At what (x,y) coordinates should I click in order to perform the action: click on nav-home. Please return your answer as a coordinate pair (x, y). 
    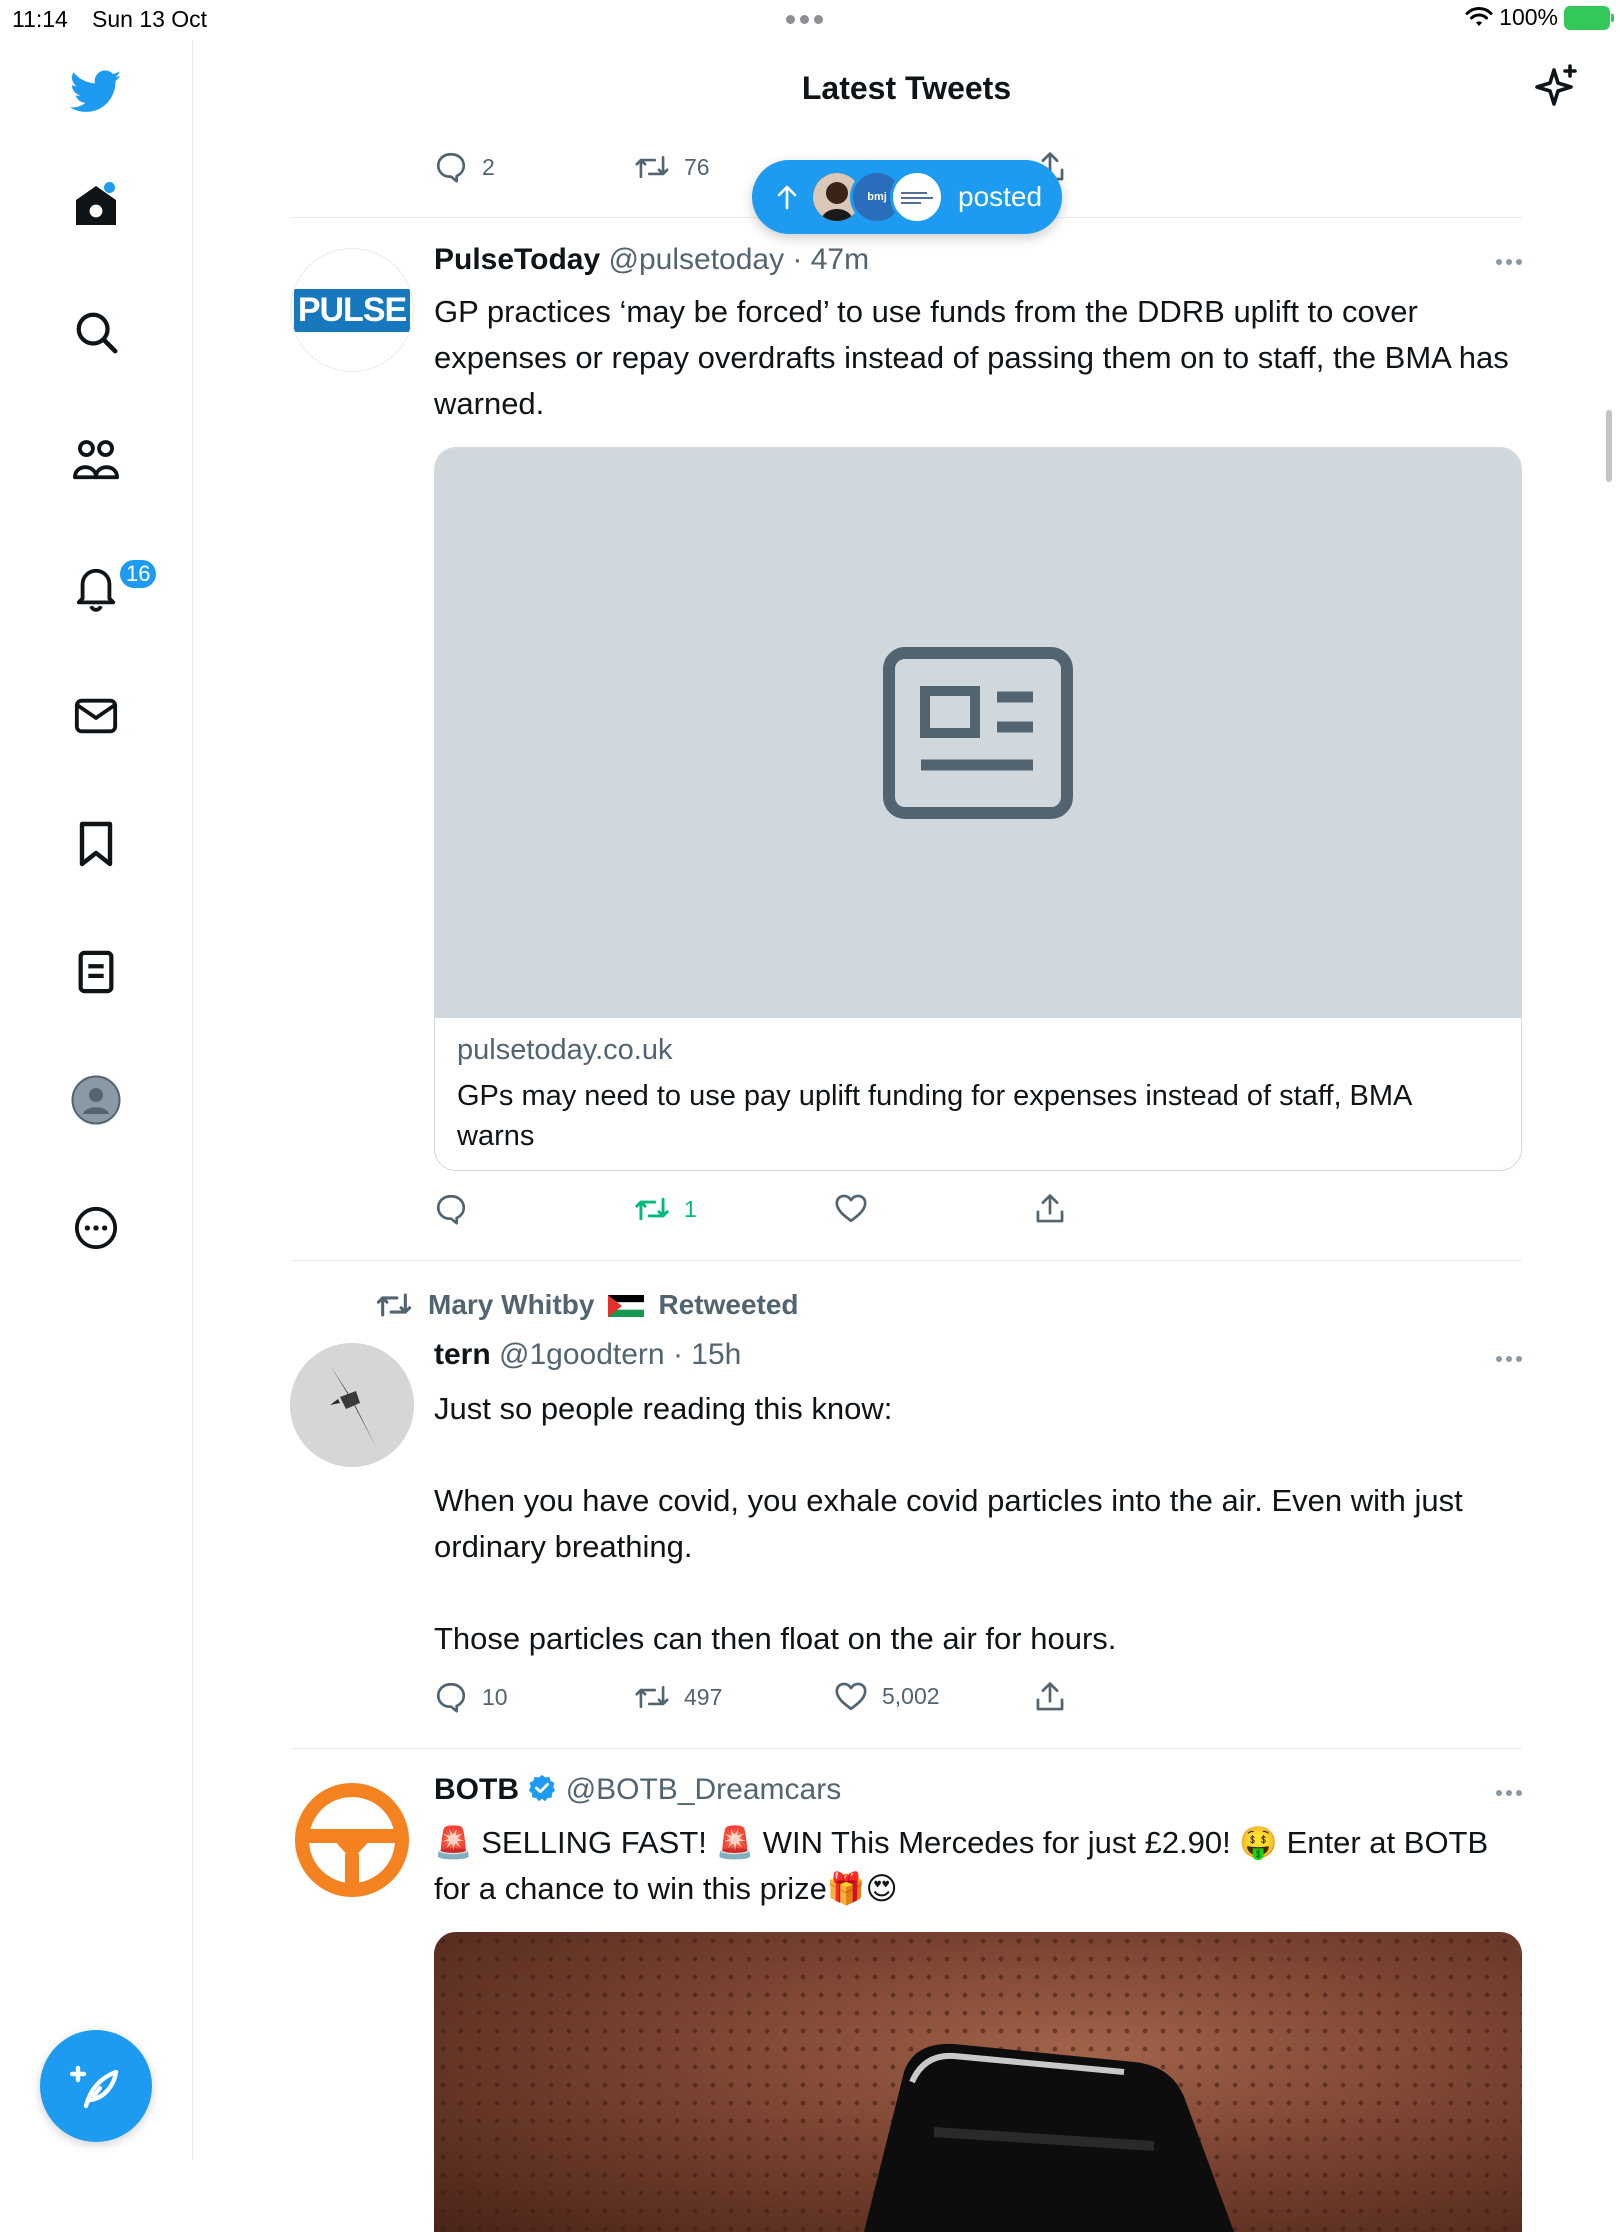
    Looking at the image, I should click on (96, 206).